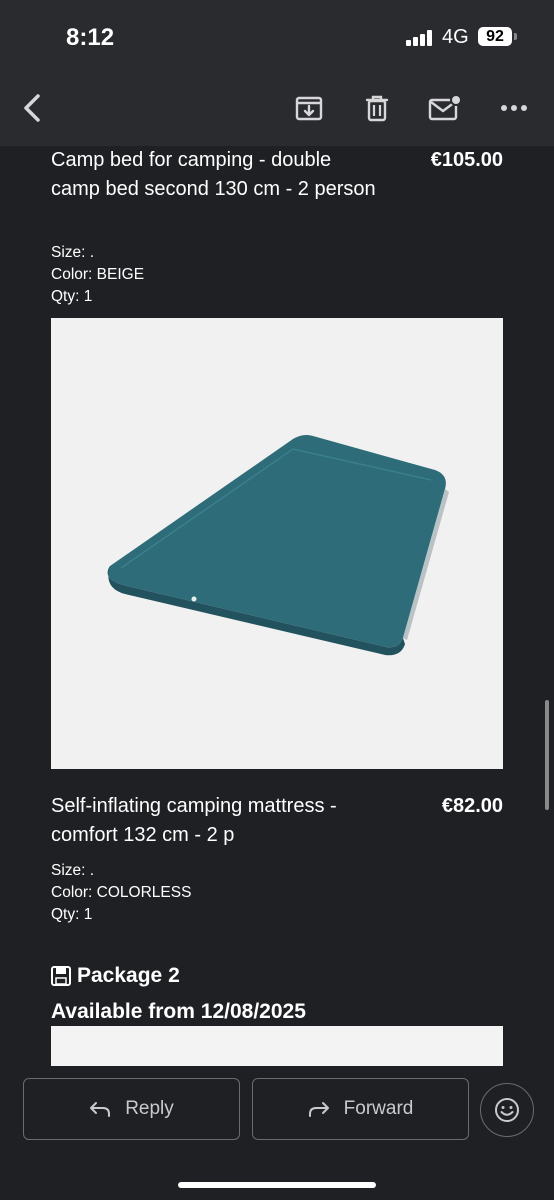 The width and height of the screenshot is (554, 1200). I want to click on item-color: Color: BEIGE, so click(98, 274).